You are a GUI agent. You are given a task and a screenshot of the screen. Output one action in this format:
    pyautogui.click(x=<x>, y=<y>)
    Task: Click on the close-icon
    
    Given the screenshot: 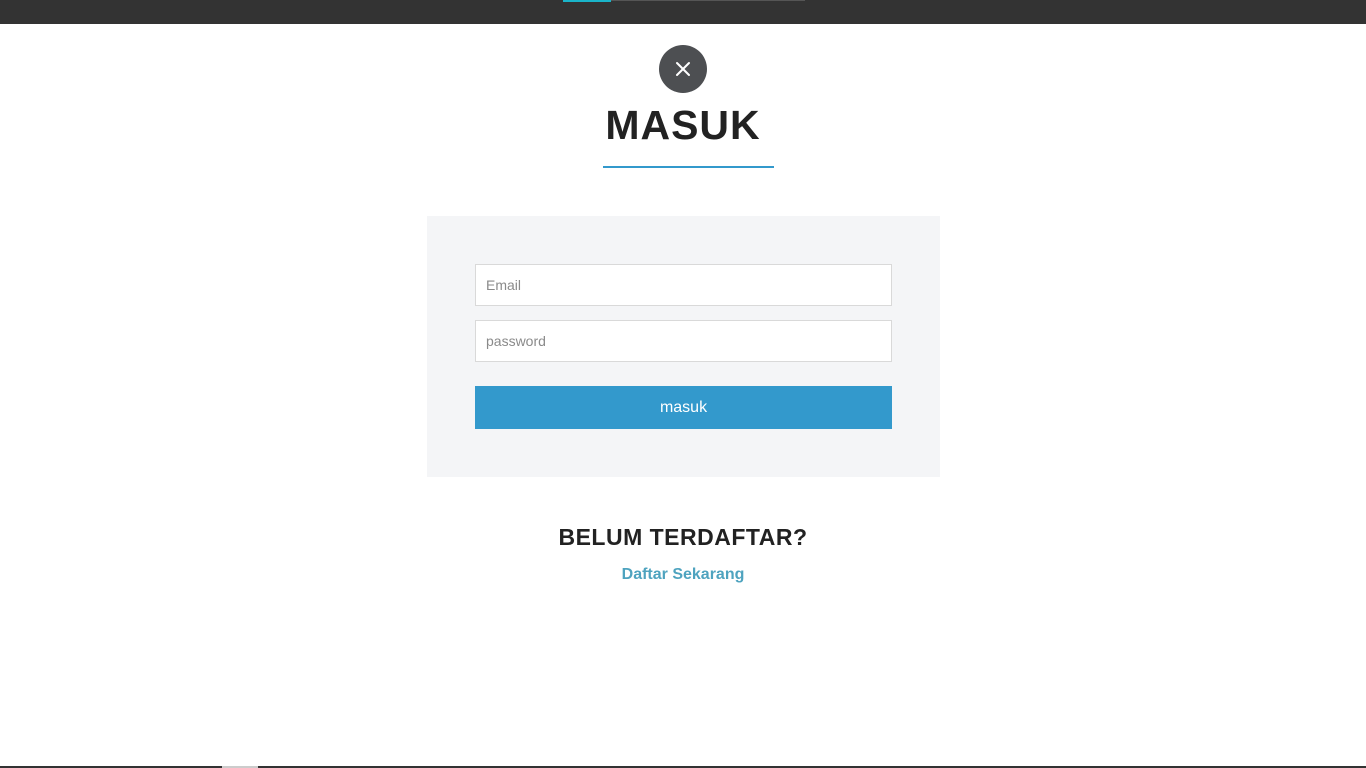 What is the action you would take?
    pyautogui.click(x=683, y=69)
    